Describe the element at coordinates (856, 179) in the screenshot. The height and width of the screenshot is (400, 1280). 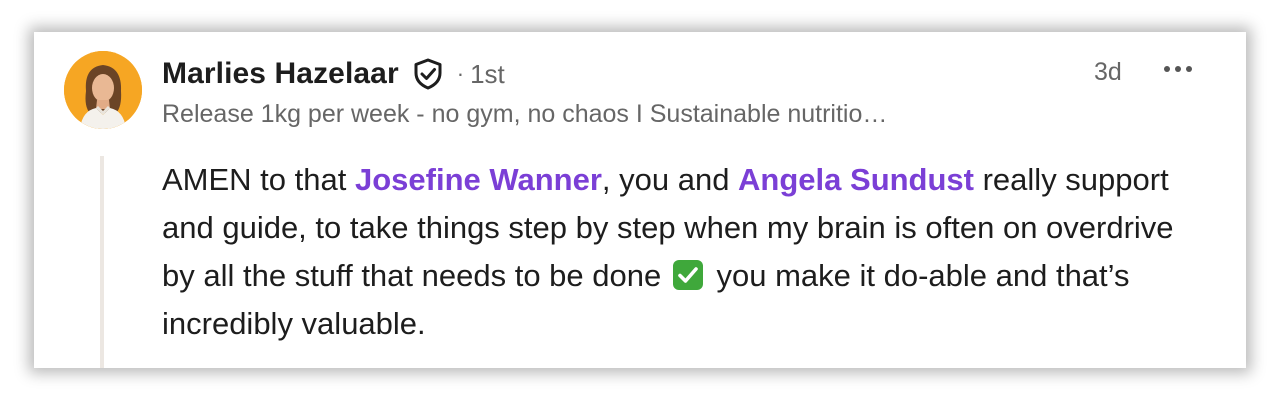
I see `mention-angela-sundust: Angela Sundust` at that location.